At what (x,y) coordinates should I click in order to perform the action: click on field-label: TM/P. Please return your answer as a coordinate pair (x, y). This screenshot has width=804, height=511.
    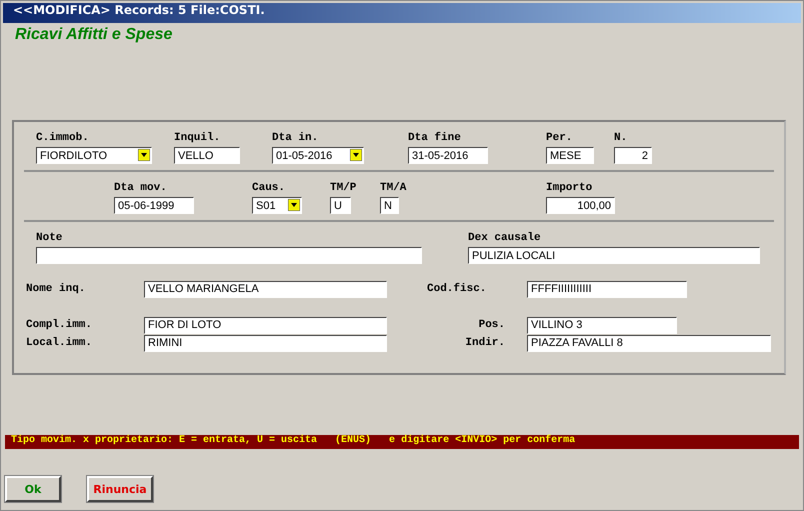
    Looking at the image, I should click on (344, 188).